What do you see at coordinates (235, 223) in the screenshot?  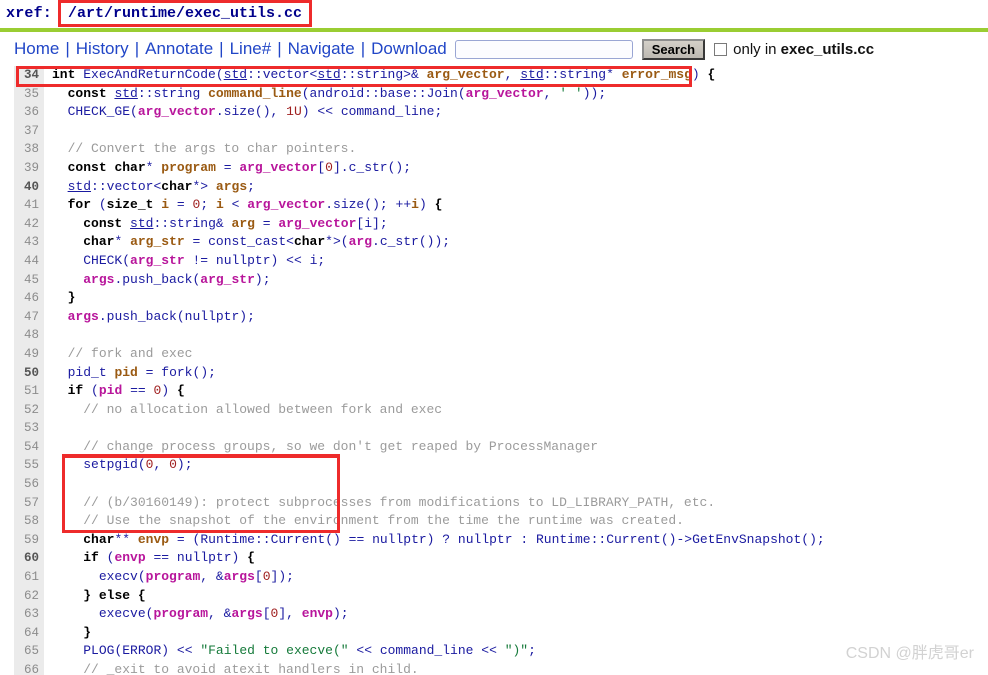 I see `code-text: const std::string& arg = arg_vector[i];` at bounding box center [235, 223].